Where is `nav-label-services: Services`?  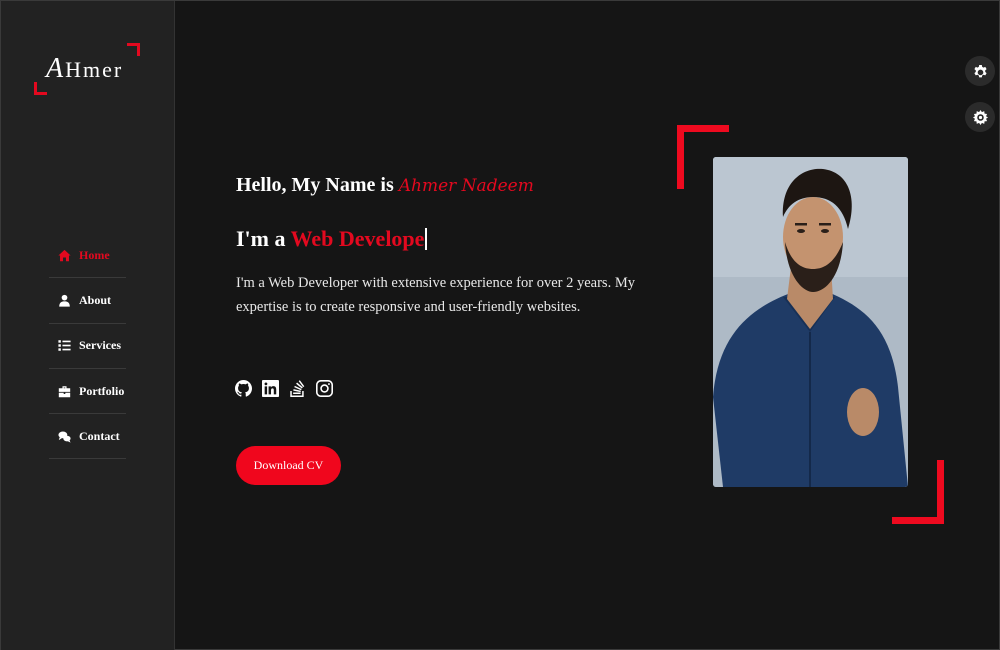 nav-label-services: Services is located at coordinates (100, 345).